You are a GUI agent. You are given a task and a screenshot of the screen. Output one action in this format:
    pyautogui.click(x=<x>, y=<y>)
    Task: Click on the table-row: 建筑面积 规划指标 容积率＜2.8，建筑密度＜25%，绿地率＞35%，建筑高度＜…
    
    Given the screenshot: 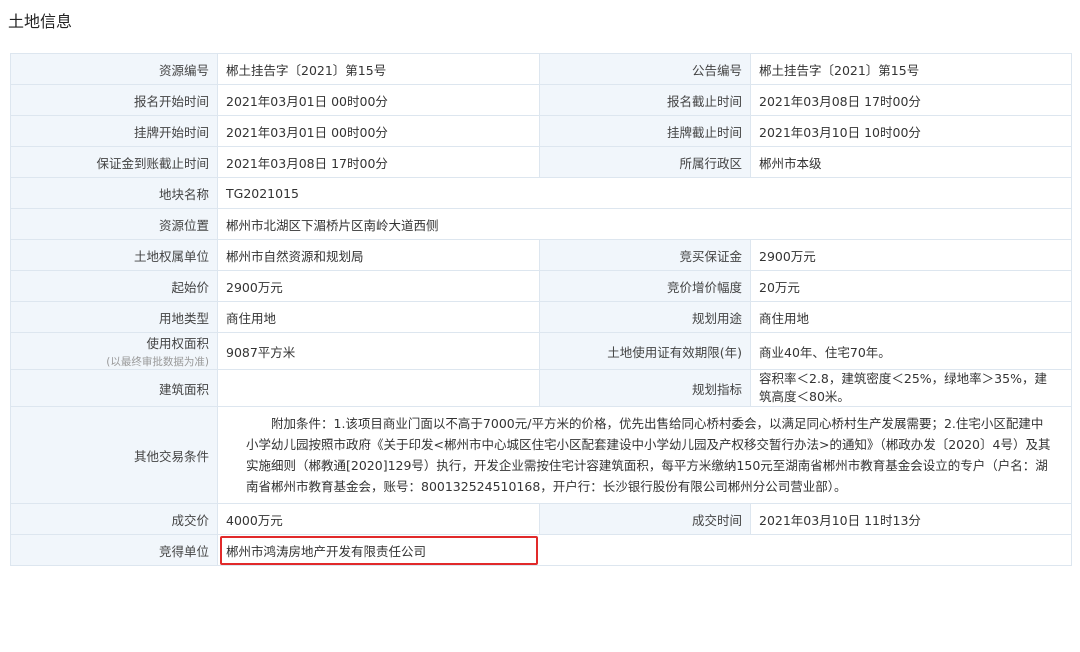 What is the action you would take?
    pyautogui.click(x=541, y=388)
    